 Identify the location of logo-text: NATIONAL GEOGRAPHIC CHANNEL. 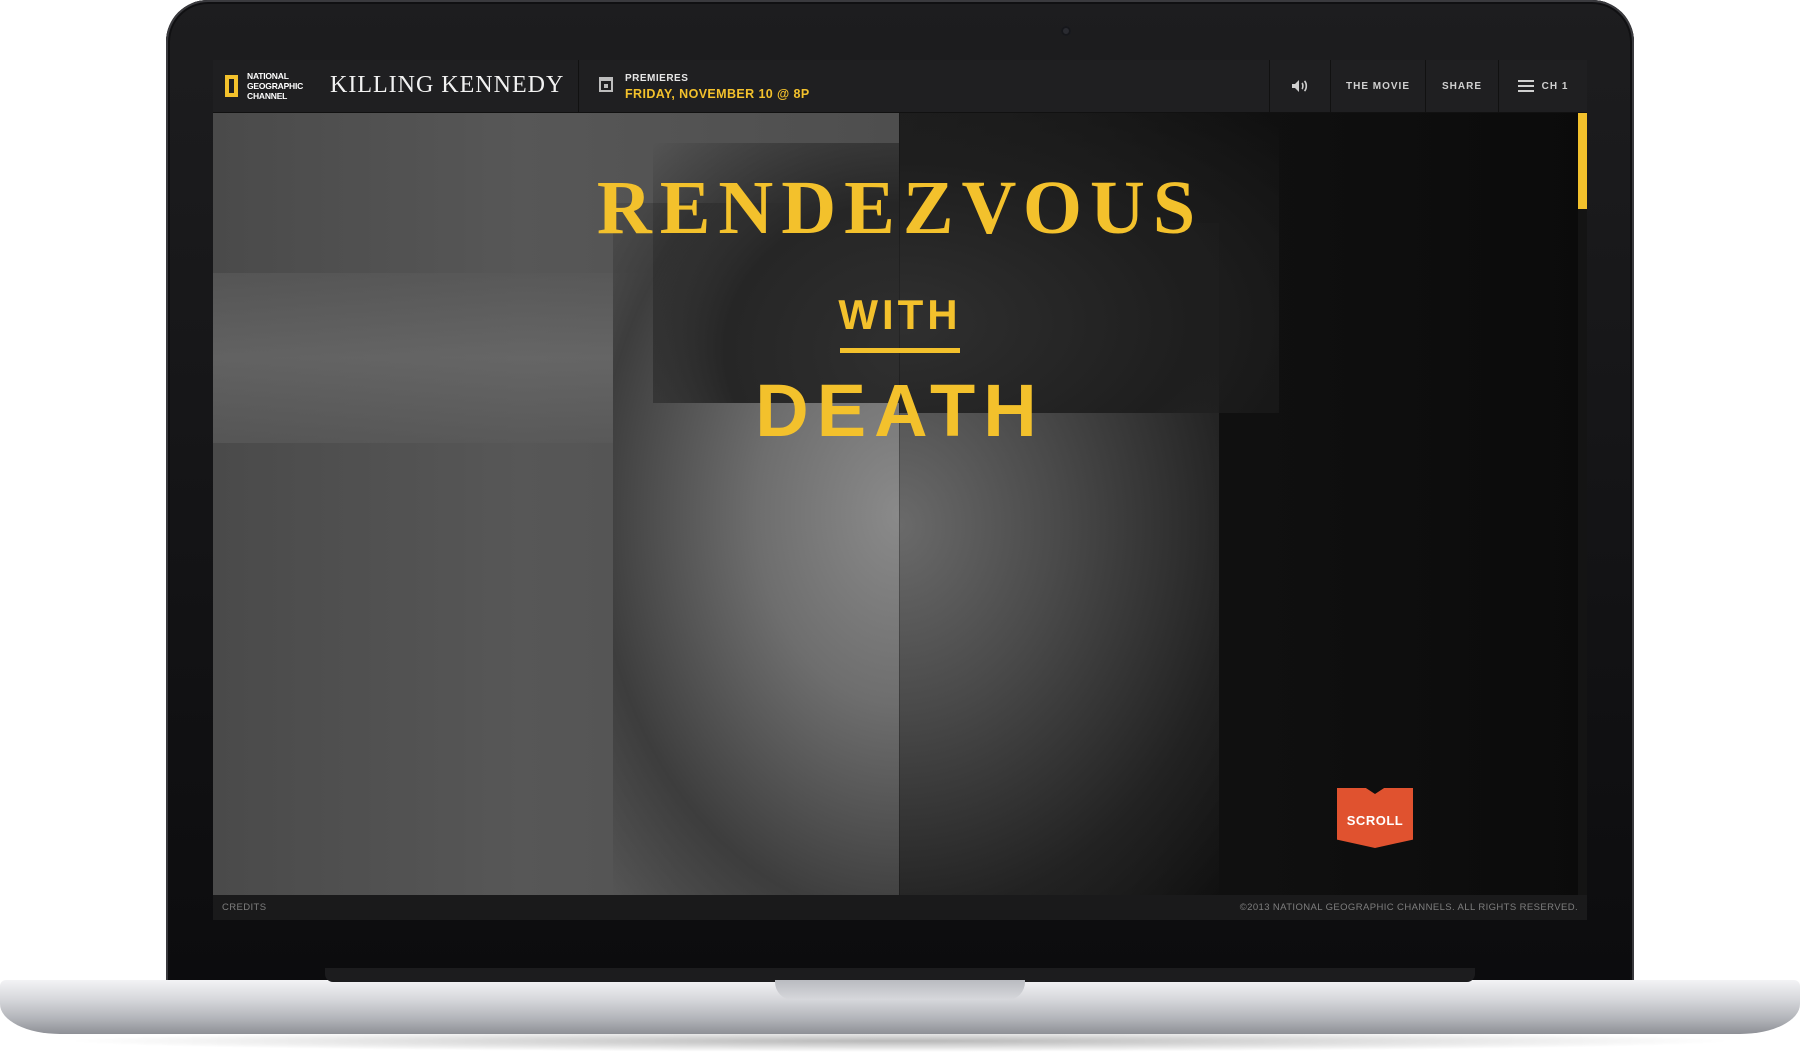
(275, 86).